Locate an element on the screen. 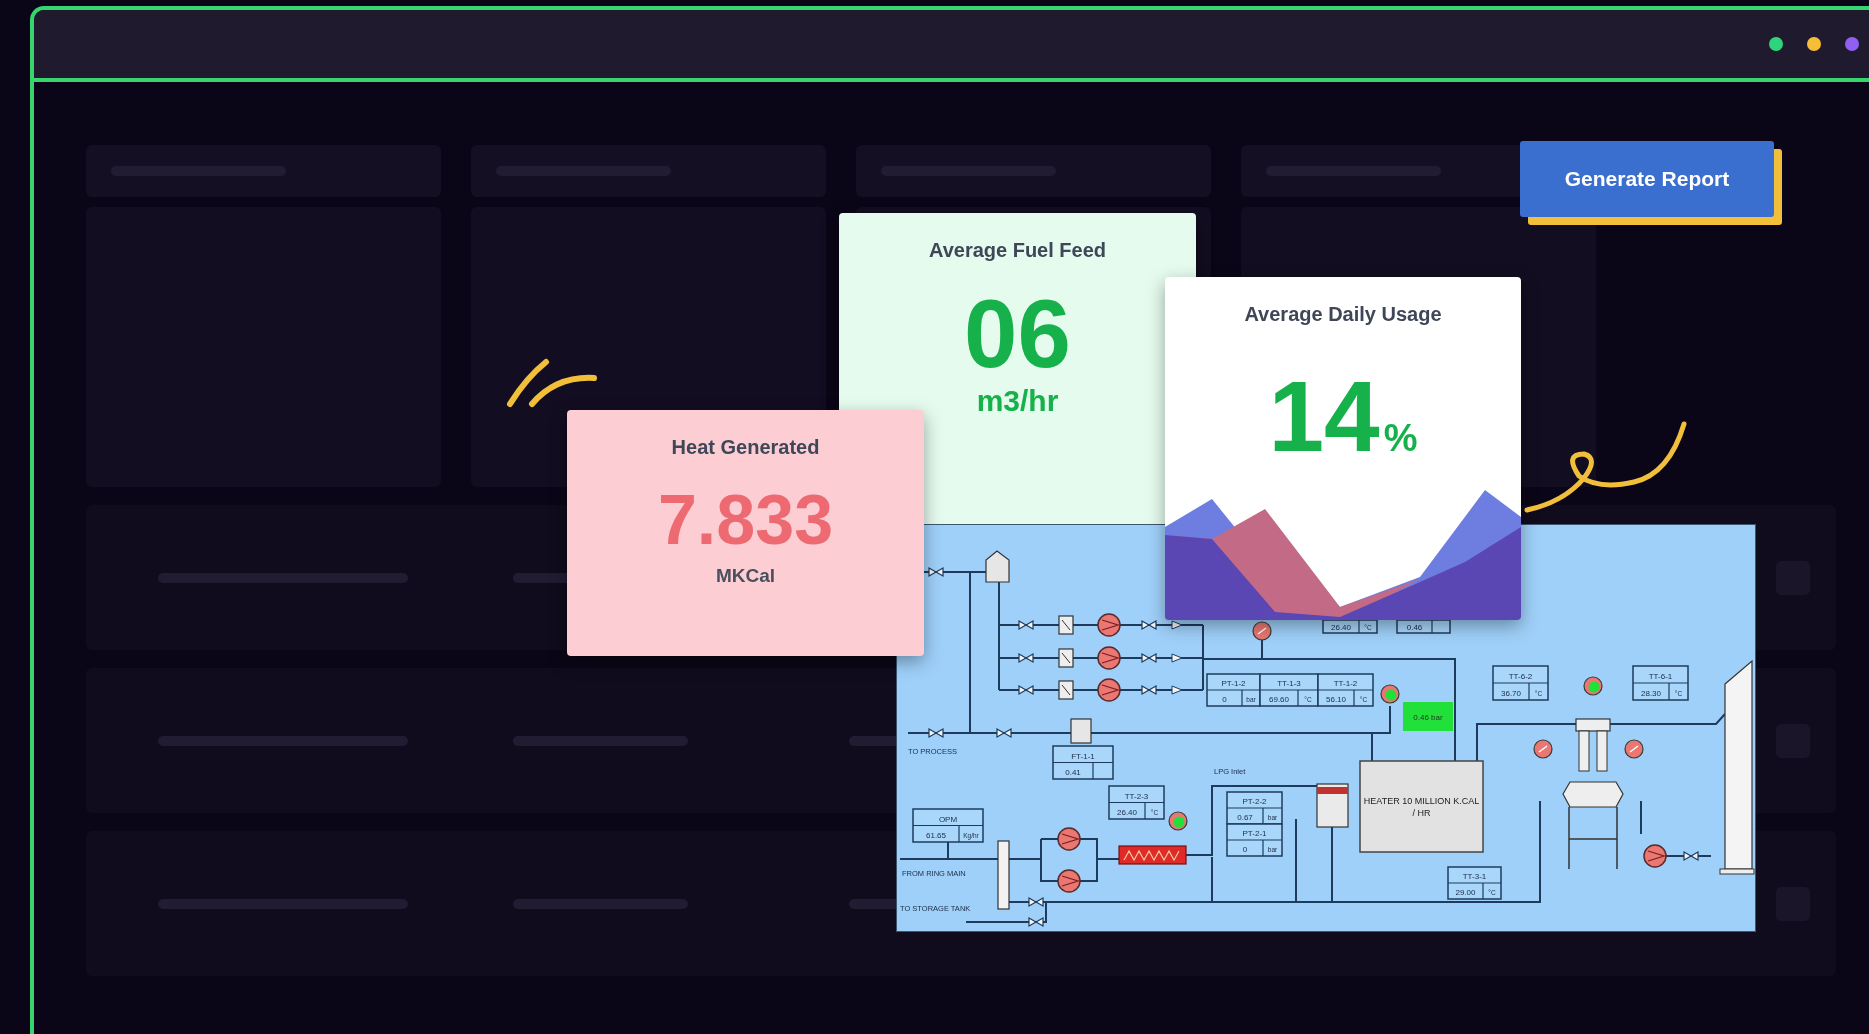  readout-value: 0.41 is located at coordinates (1073, 772).